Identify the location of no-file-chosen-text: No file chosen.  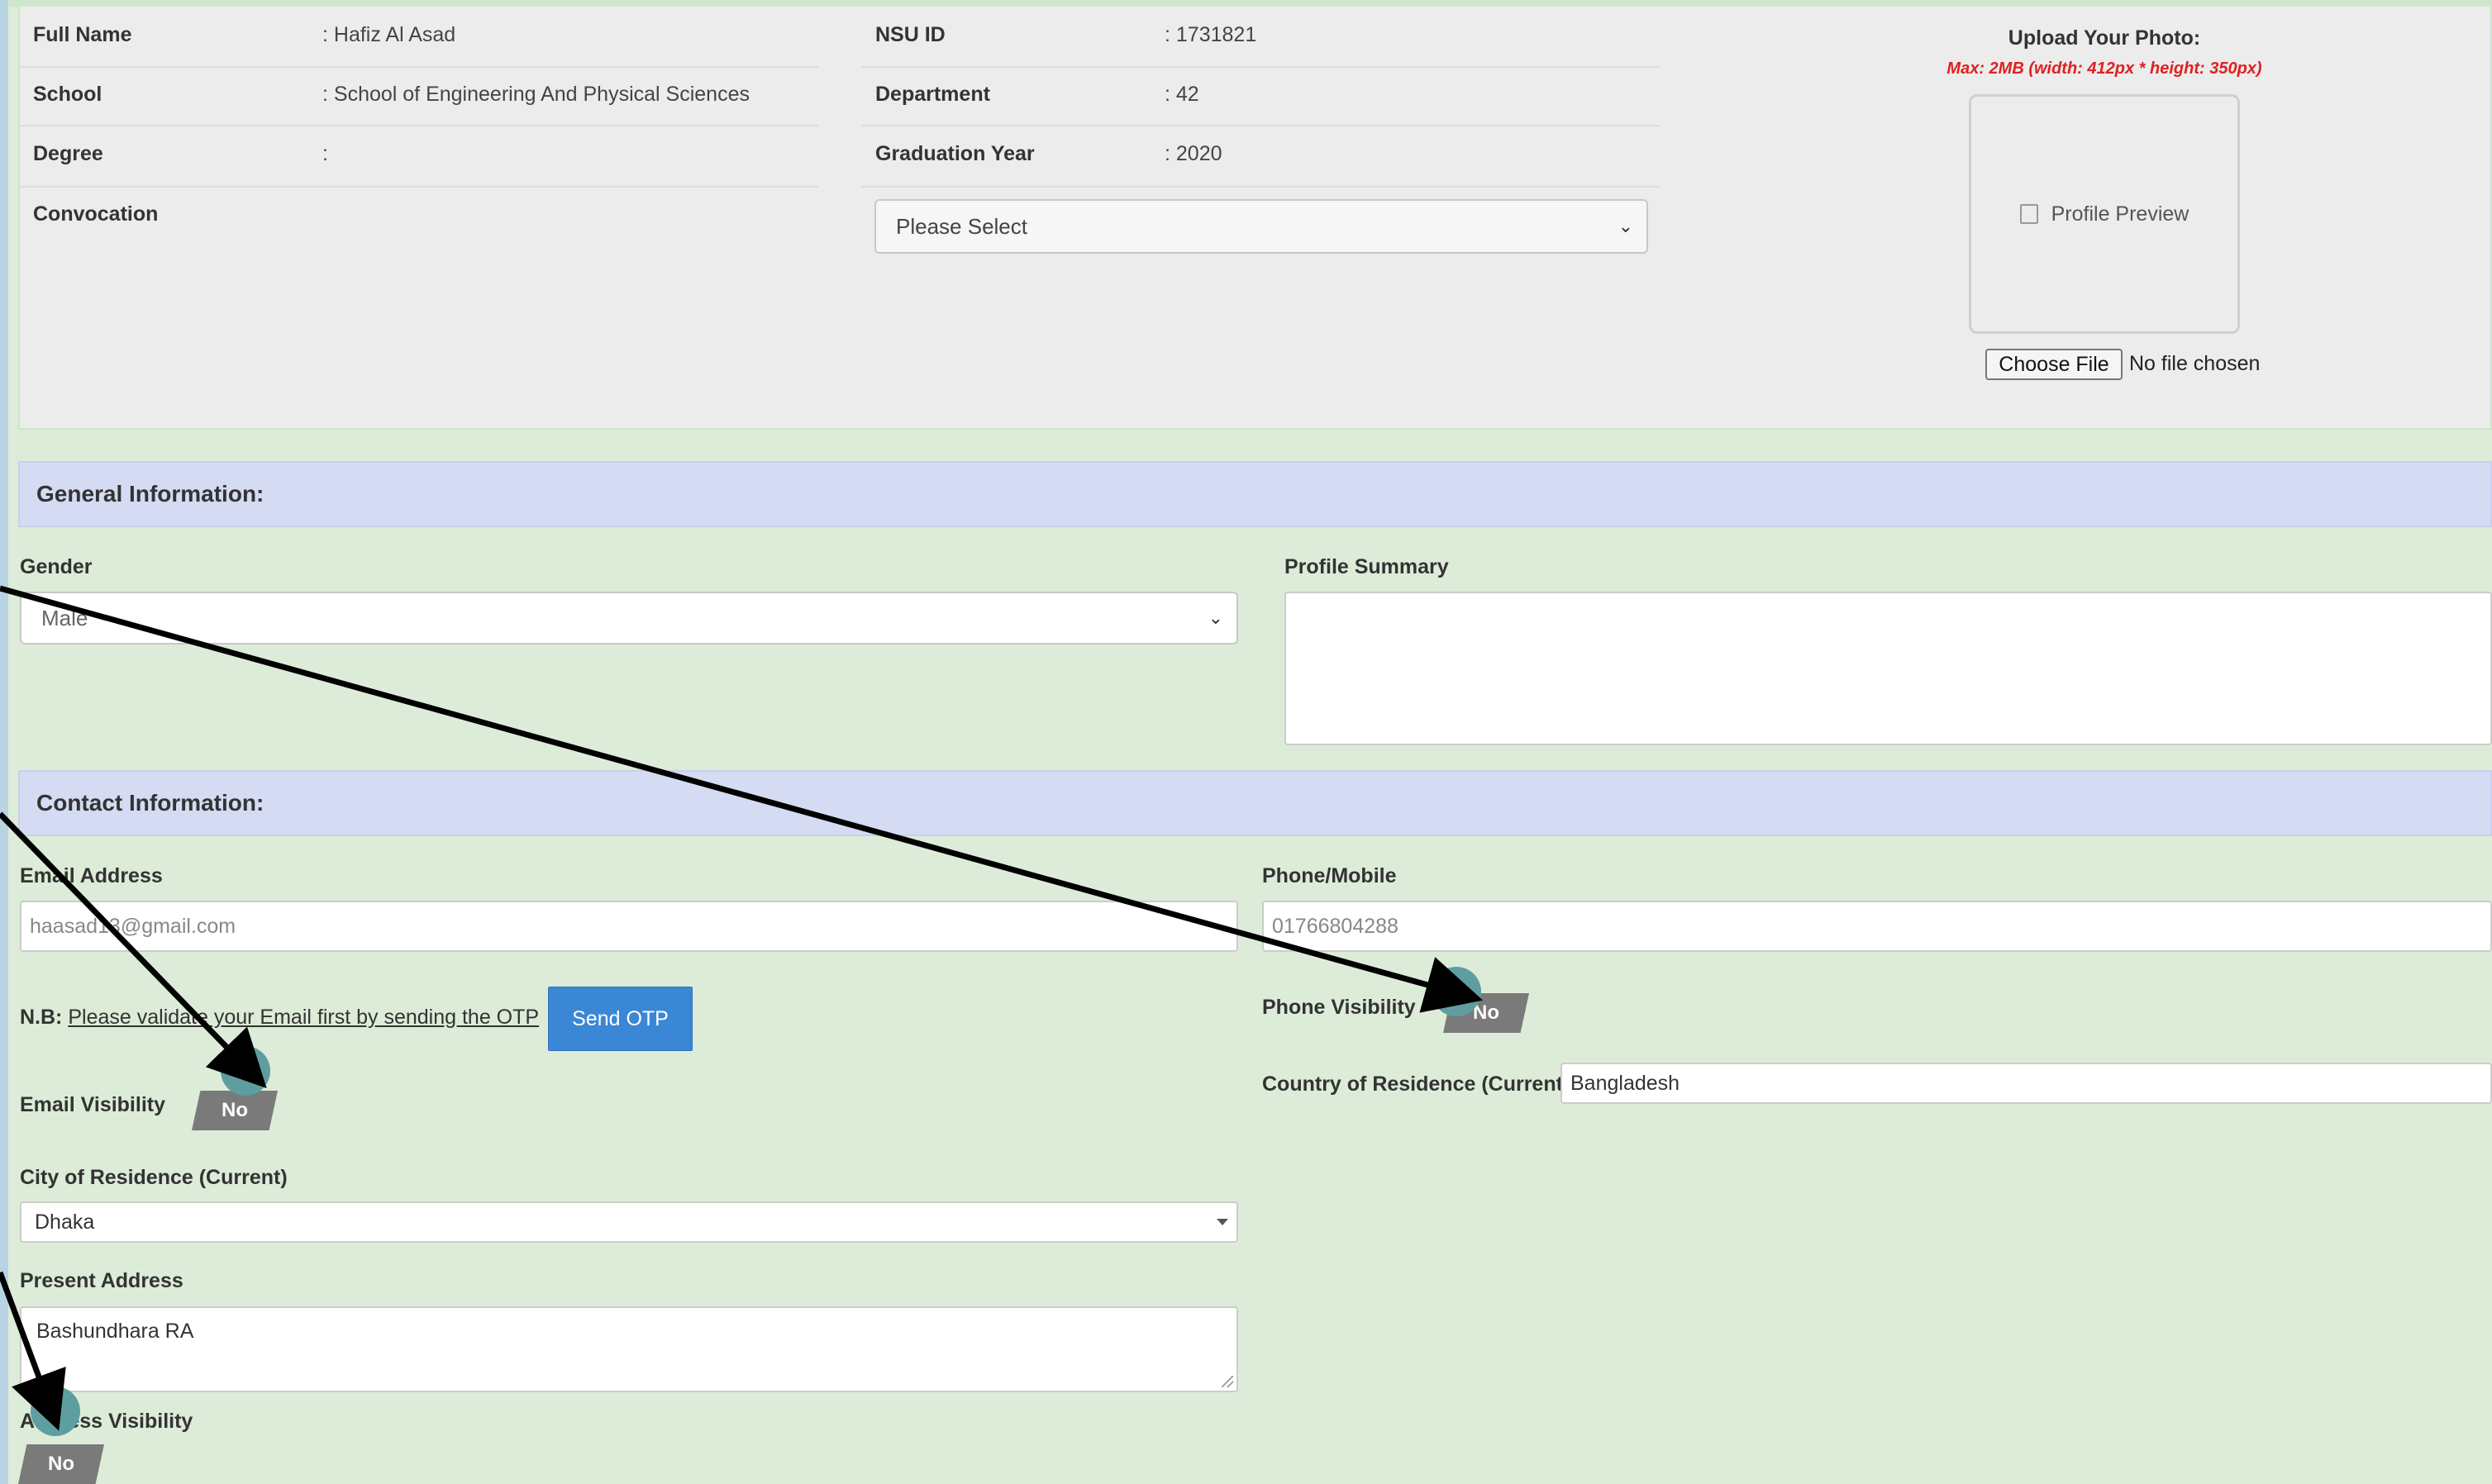
(2195, 363).